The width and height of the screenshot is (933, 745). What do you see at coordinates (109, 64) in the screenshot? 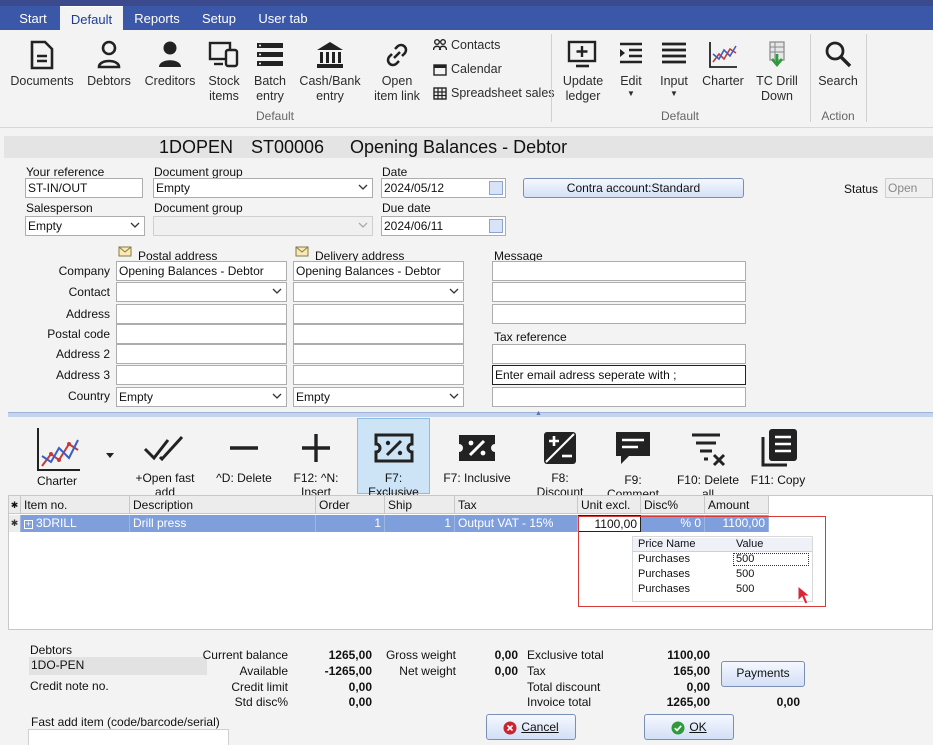
I see `debtors-button: Debtors` at bounding box center [109, 64].